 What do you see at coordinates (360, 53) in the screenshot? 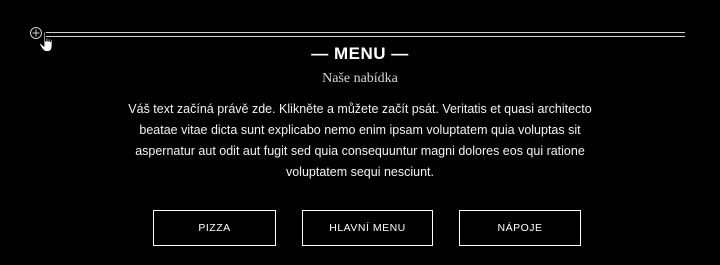
I see `section-heading: — MENU —` at bounding box center [360, 53].